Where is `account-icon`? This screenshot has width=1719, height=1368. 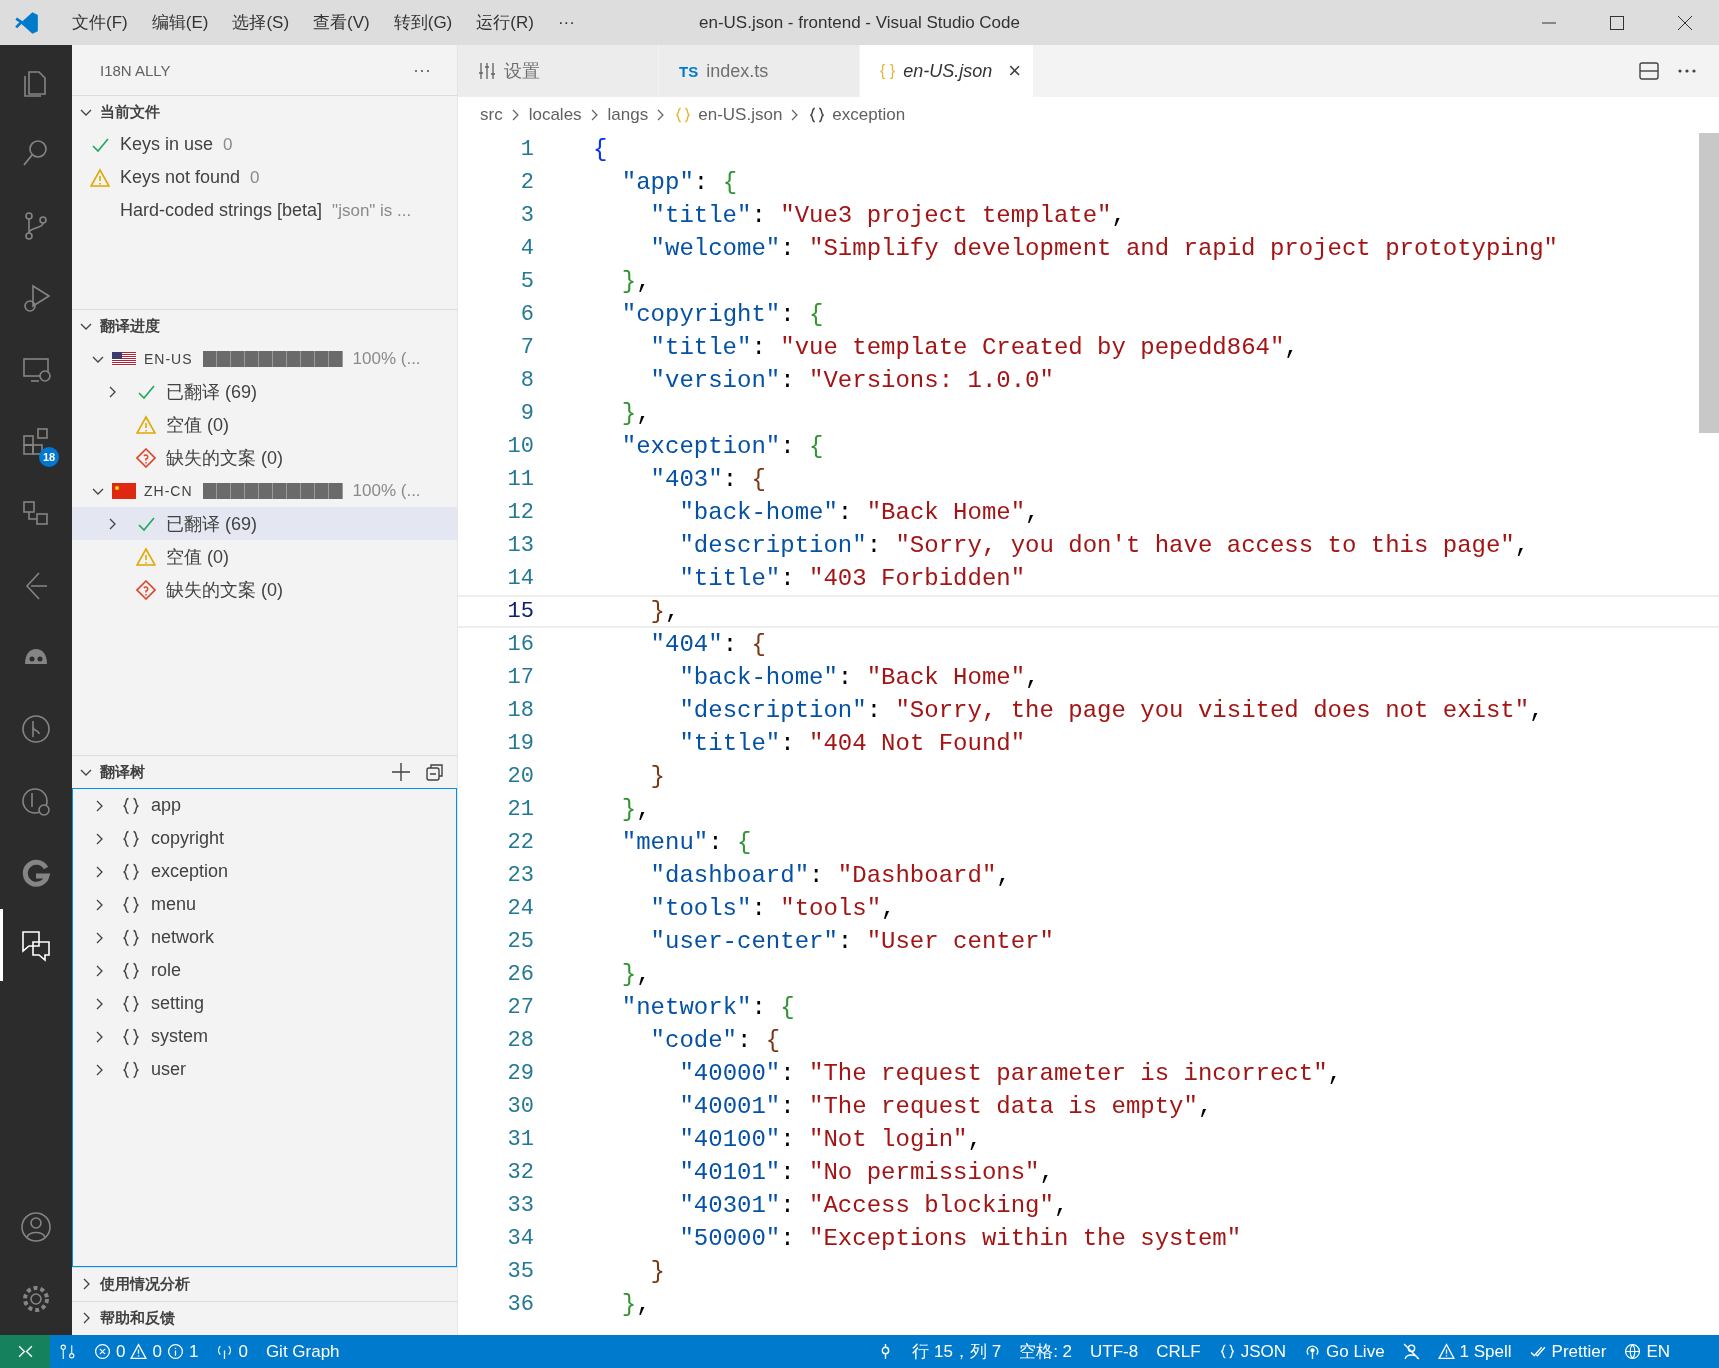 account-icon is located at coordinates (36, 1227).